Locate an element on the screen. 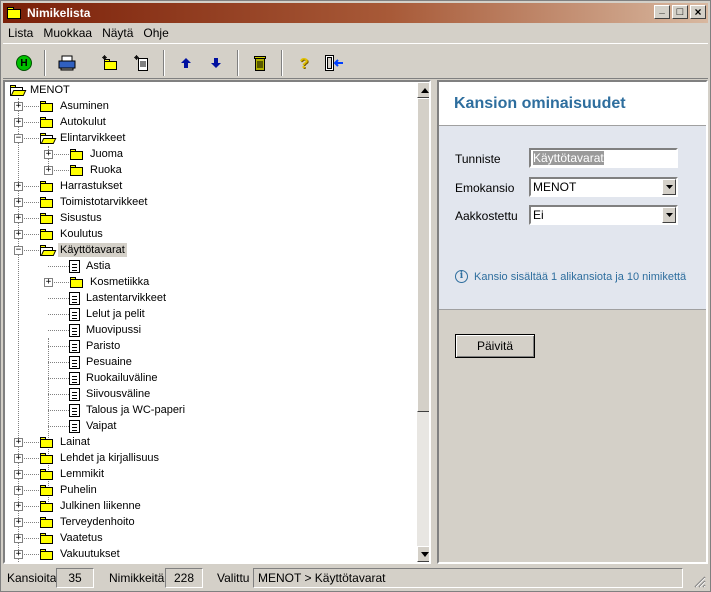 The width and height of the screenshot is (711, 592). tree-item-label: Lastentarvikkeet is located at coordinates (126, 298).